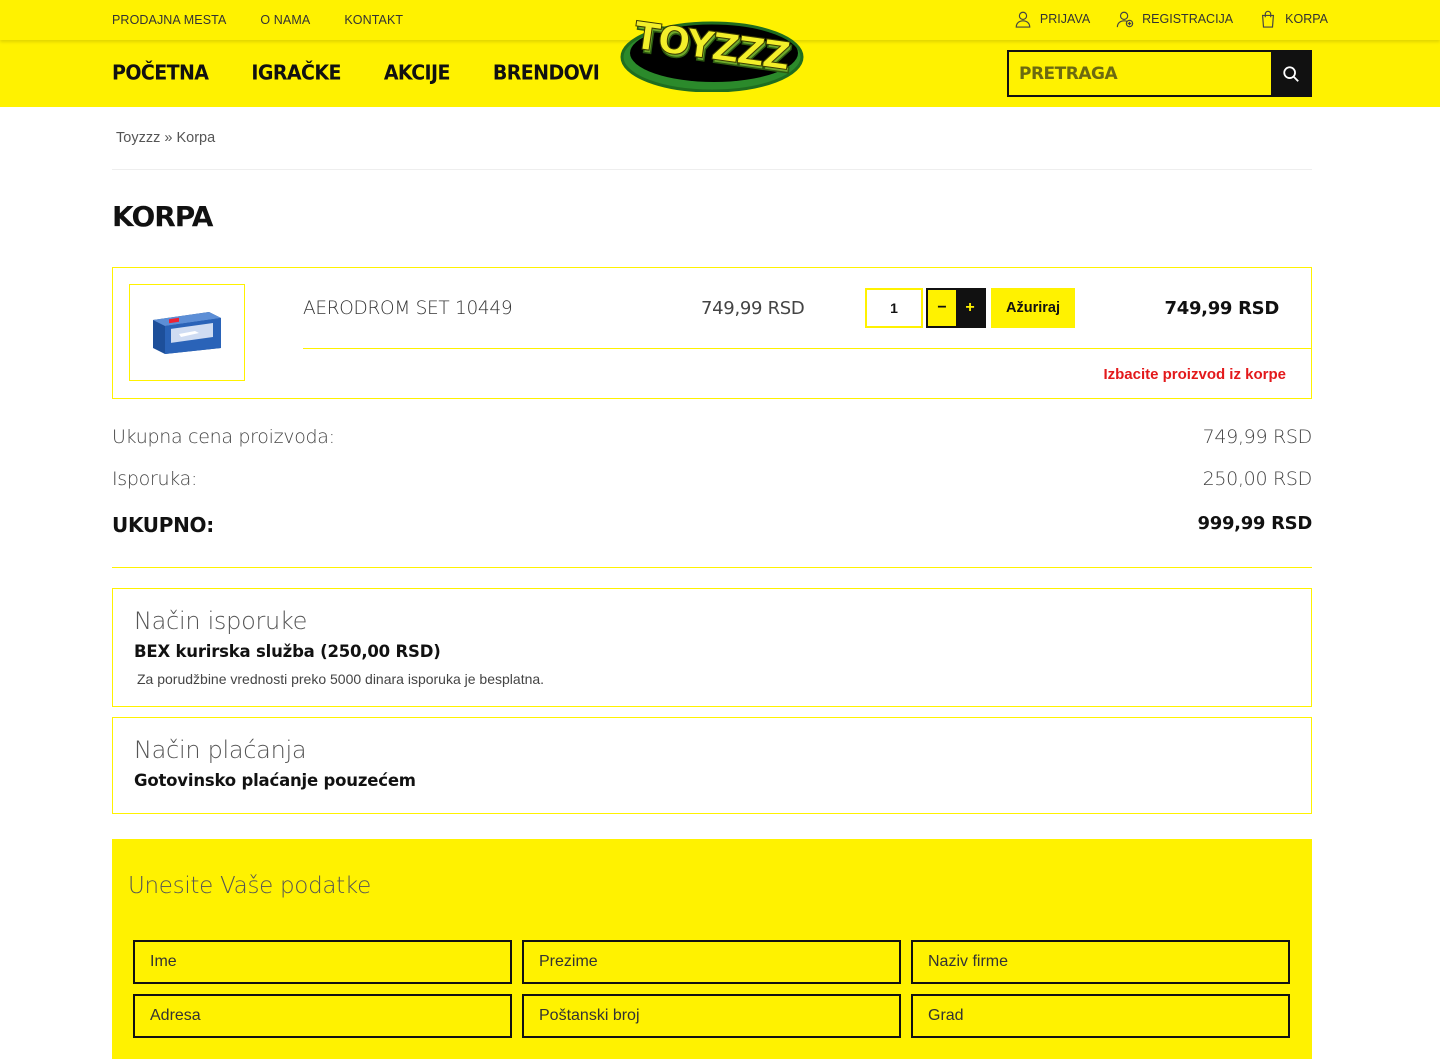 The height and width of the screenshot is (1059, 1440). Describe the element at coordinates (322, 962) in the screenshot. I see `first-name-field` at that location.